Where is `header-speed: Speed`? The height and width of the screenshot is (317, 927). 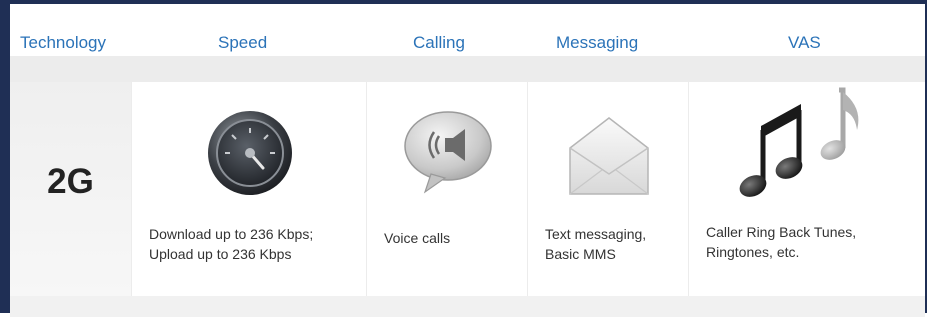 header-speed: Speed is located at coordinates (243, 42).